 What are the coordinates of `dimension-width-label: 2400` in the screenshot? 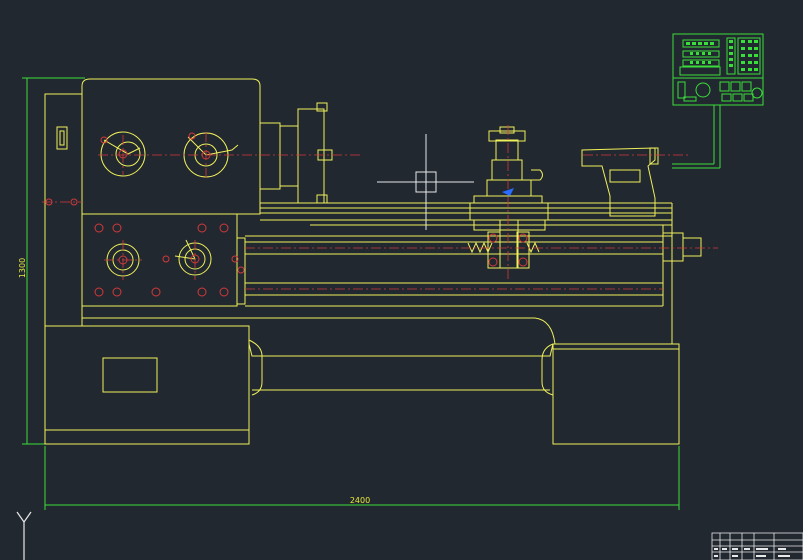 It's located at (360, 500).